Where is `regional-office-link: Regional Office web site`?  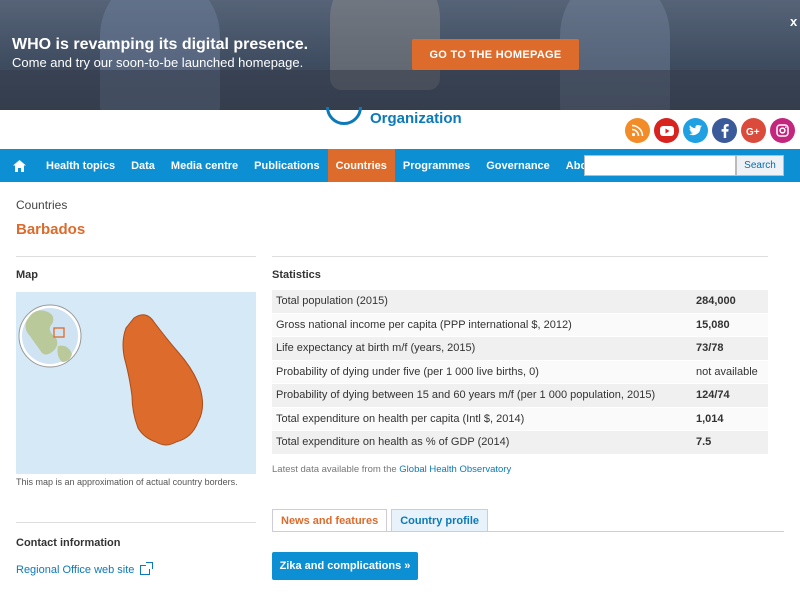
regional-office-link: Regional Office web site is located at coordinates (85, 569).